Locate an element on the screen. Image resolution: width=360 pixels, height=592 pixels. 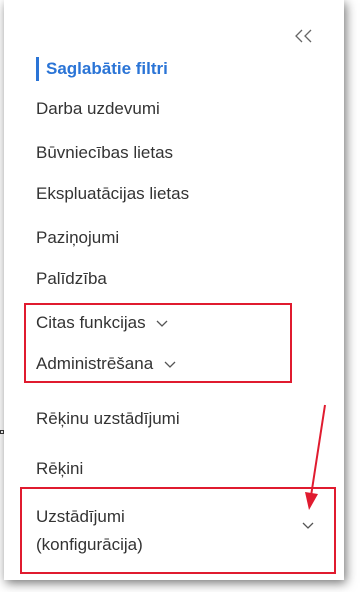
annotation-arrow is located at coordinates (315, 457).